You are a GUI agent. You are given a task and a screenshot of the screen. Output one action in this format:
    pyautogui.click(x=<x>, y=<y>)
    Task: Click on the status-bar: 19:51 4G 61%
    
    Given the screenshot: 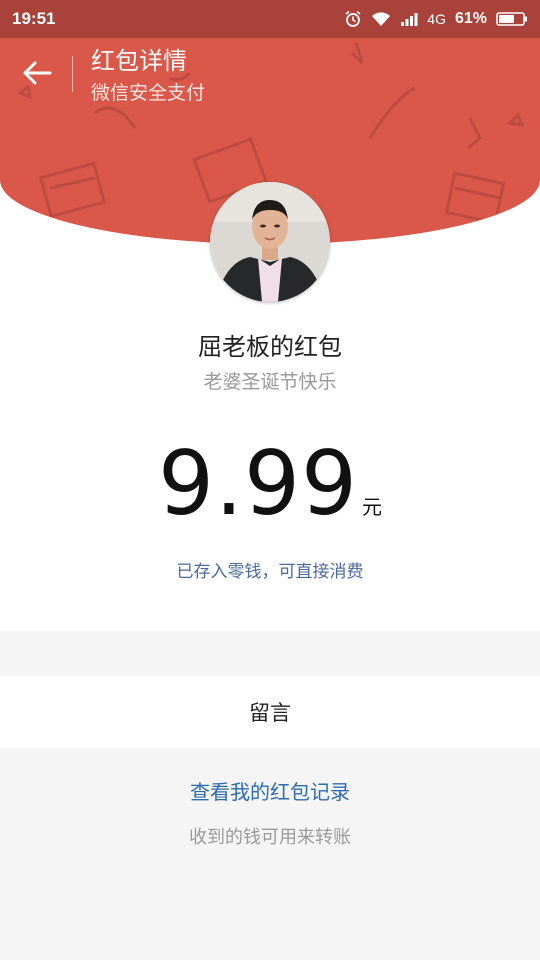 What is the action you would take?
    pyautogui.click(x=270, y=19)
    